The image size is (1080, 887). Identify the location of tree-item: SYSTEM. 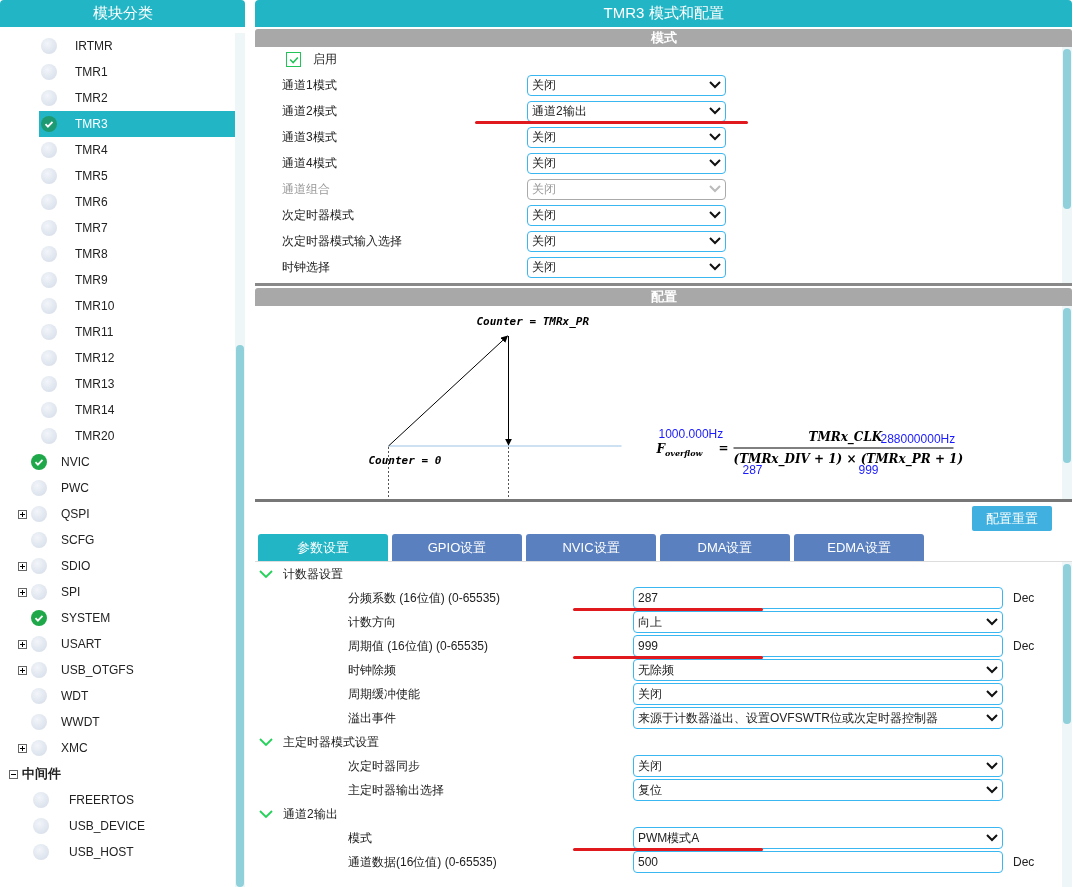
(117, 618).